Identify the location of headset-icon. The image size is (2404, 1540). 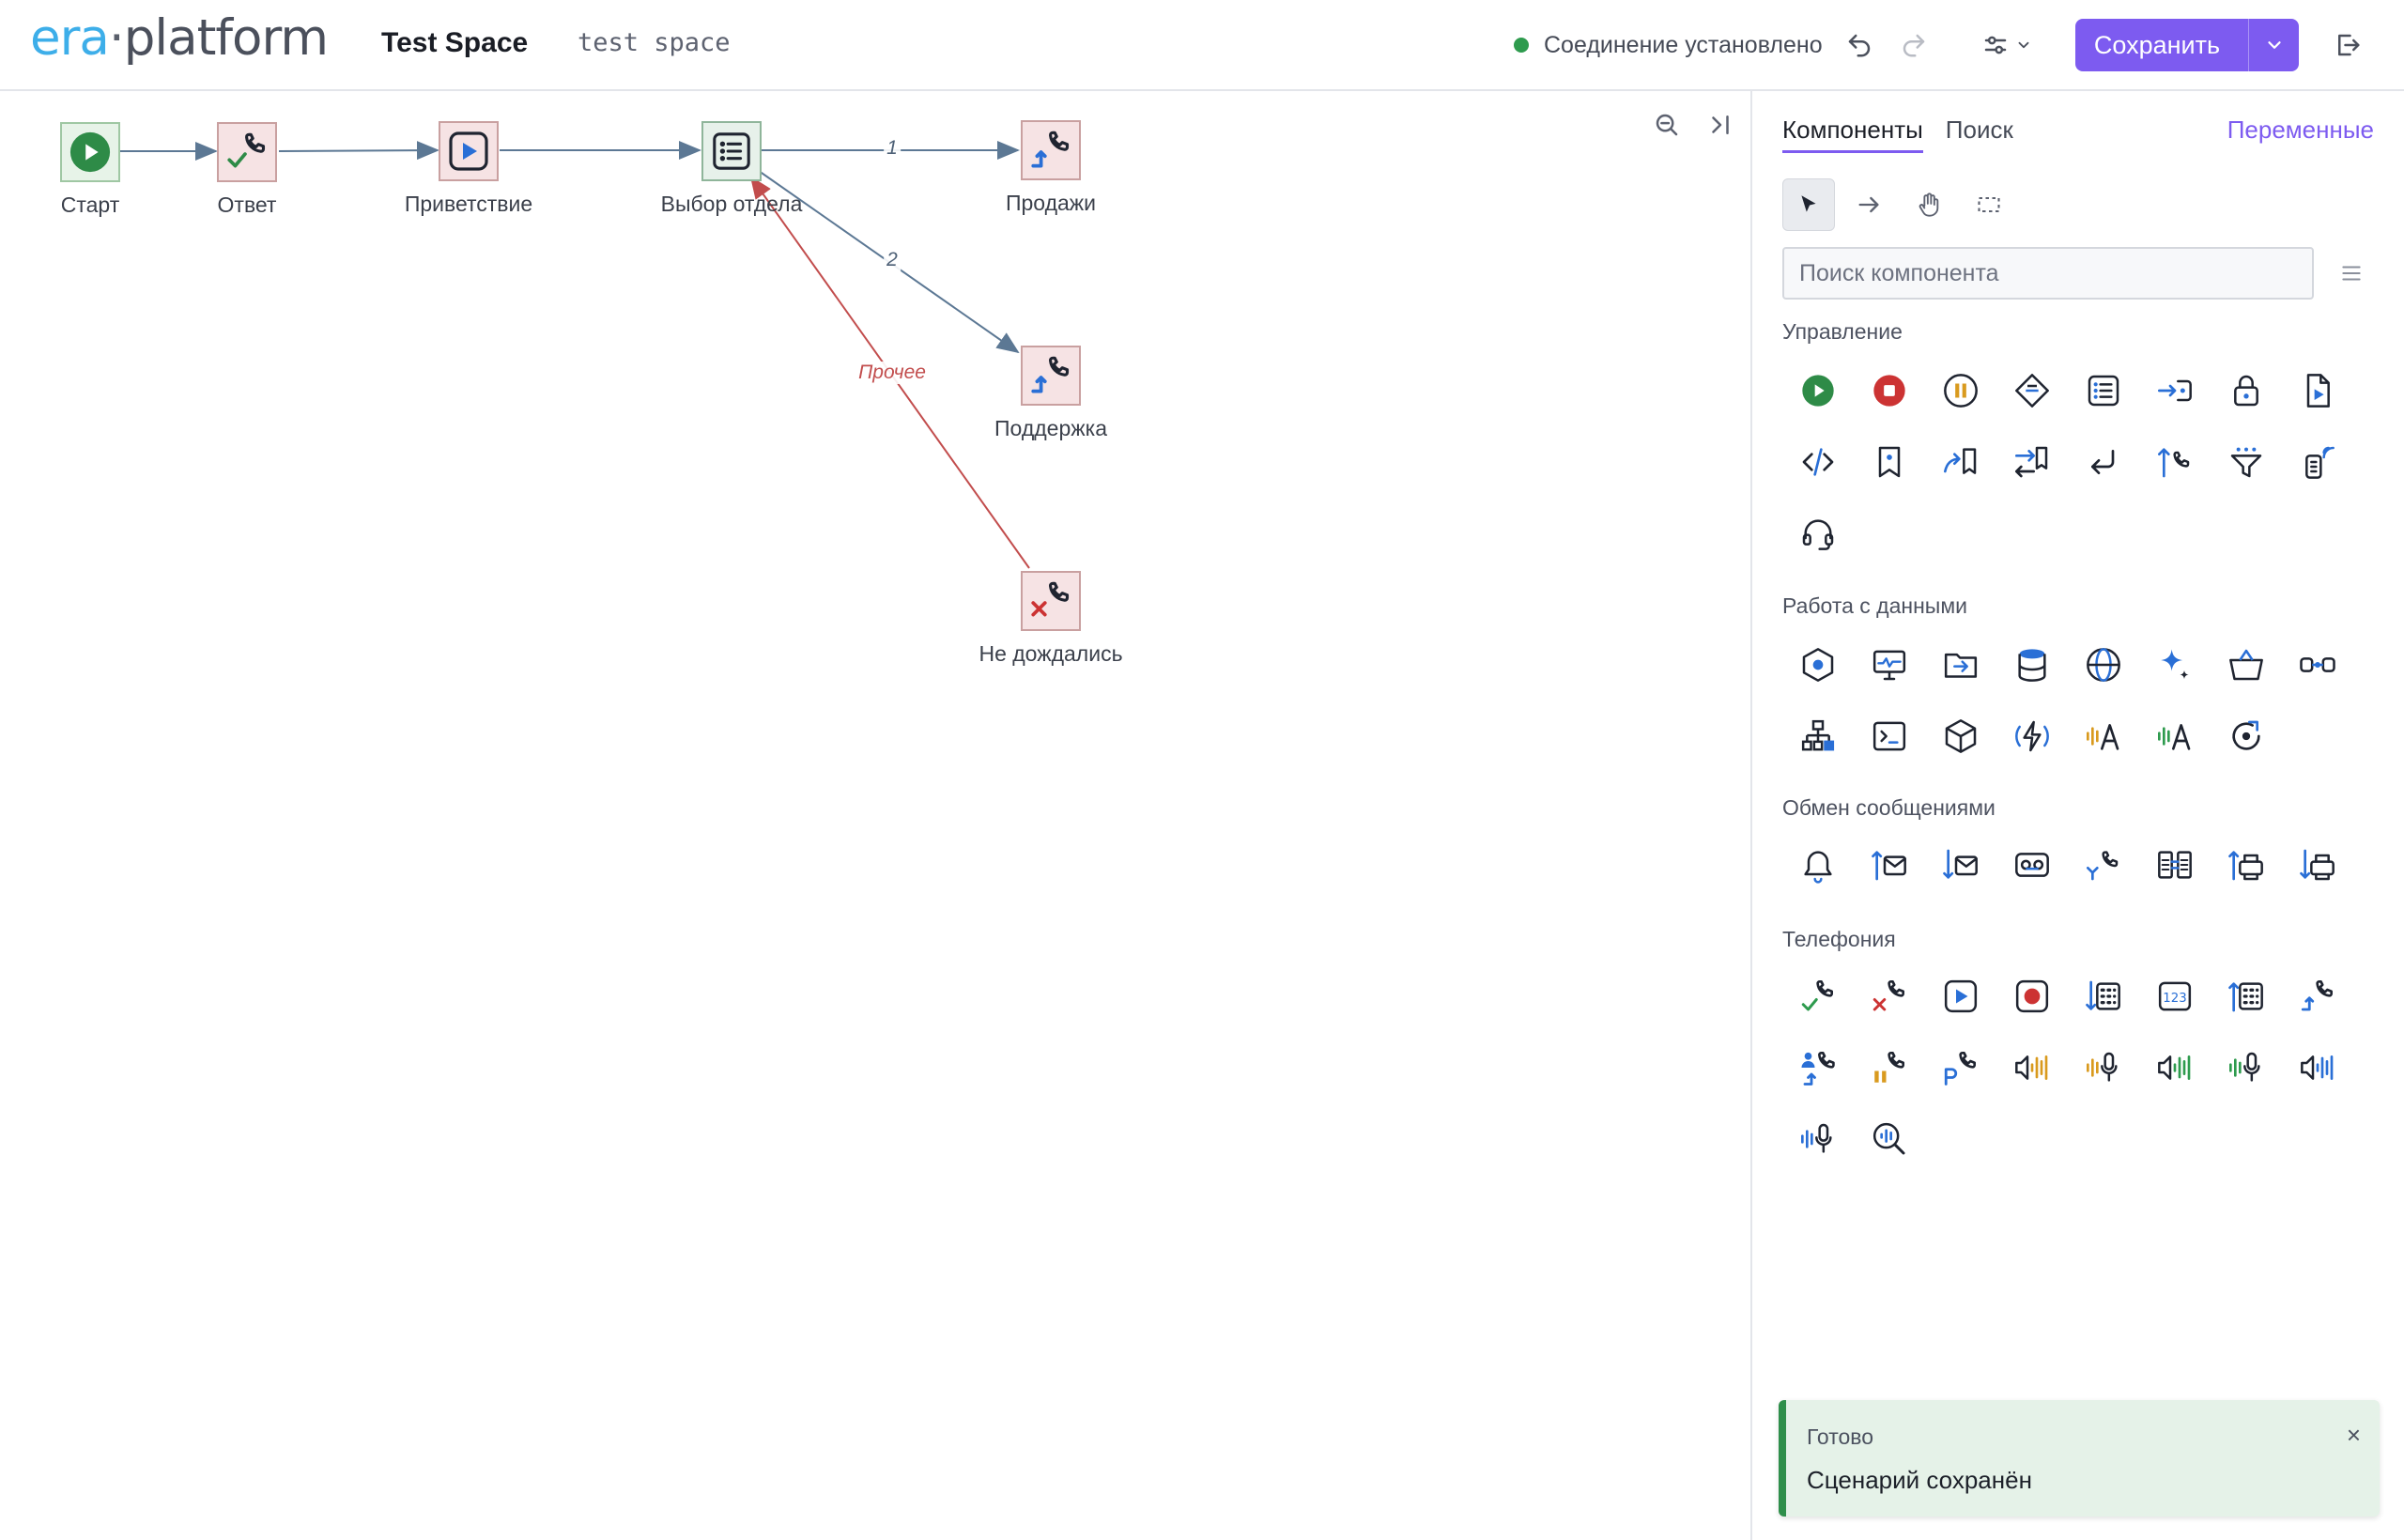
(1818, 534).